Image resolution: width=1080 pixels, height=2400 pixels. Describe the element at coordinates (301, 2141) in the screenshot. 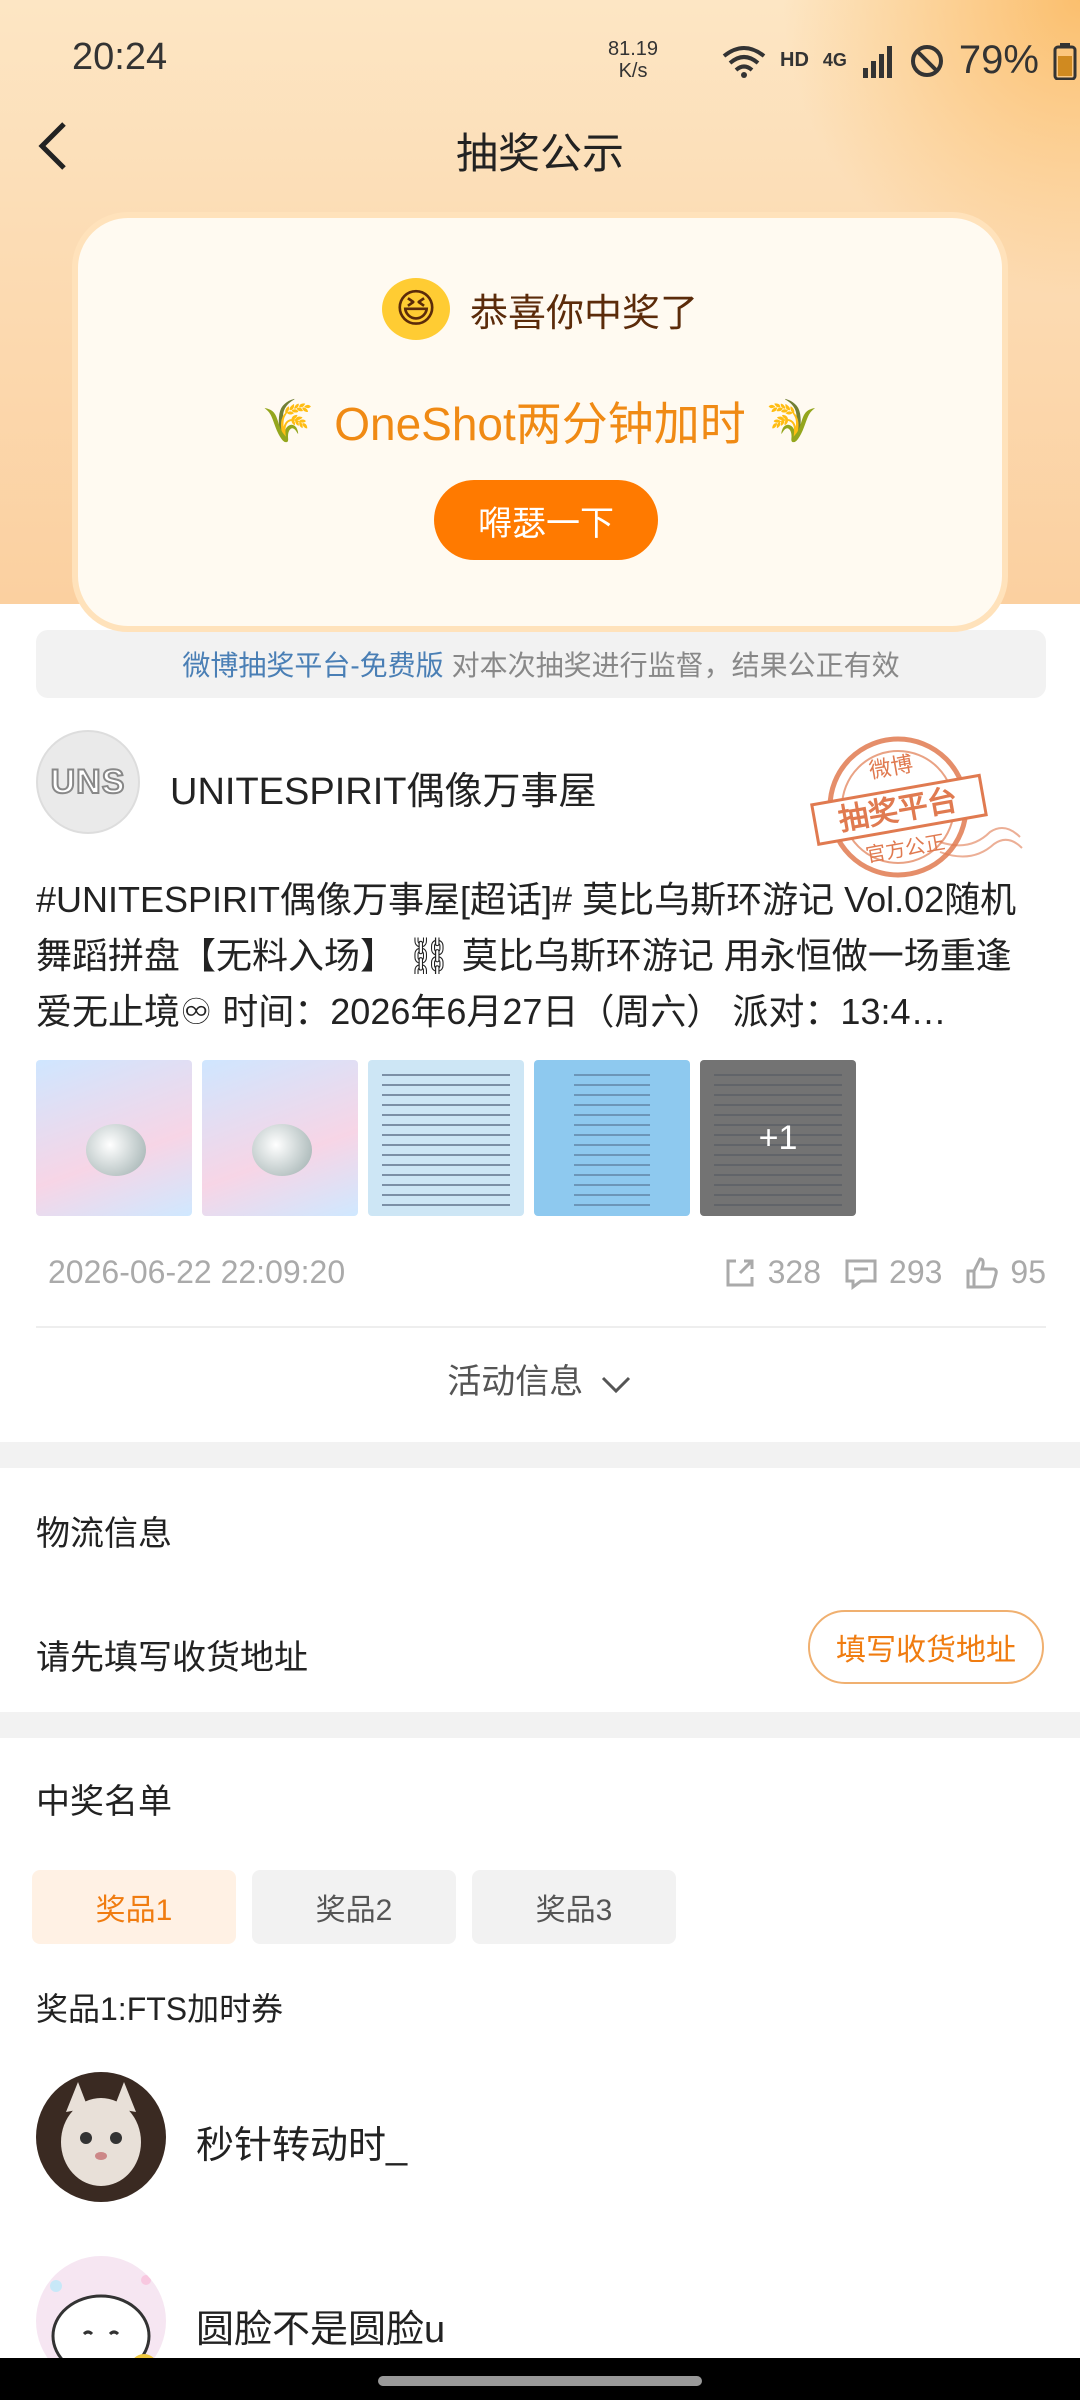

I see `winner-name: 秒针转动时_` at that location.